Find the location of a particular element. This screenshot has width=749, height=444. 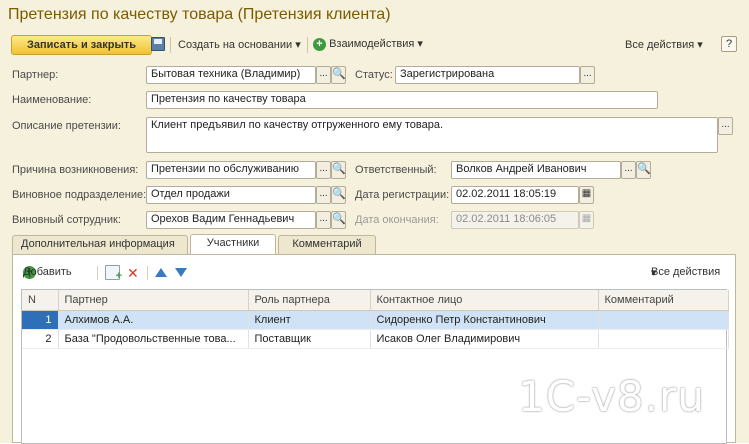

tab-participants: Участники is located at coordinates (233, 244).